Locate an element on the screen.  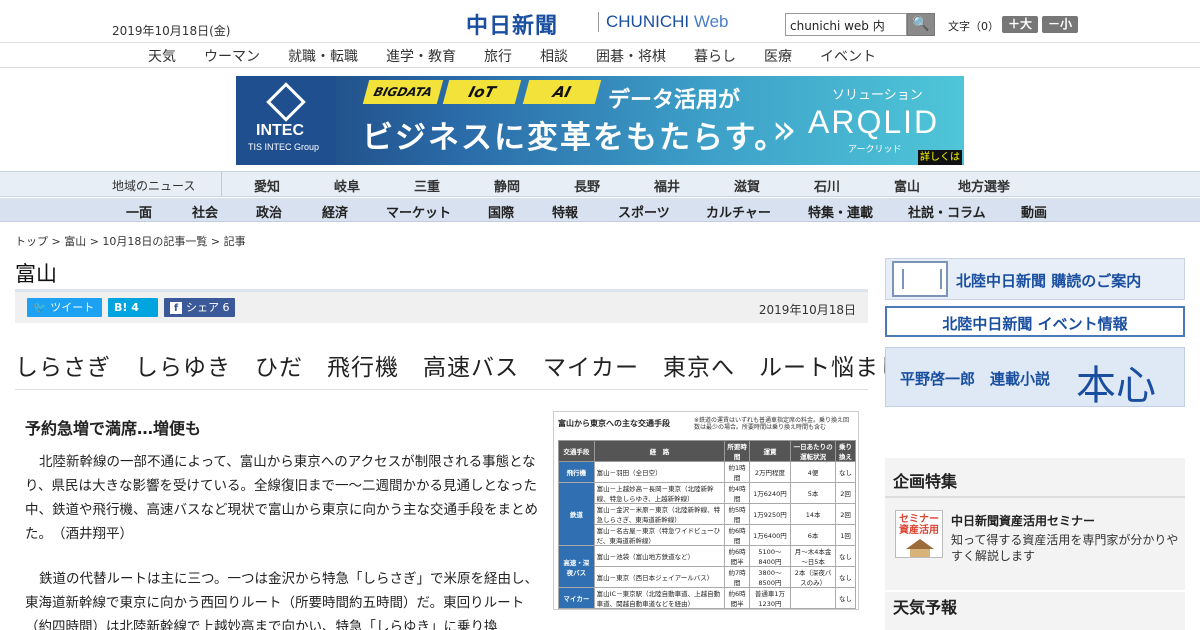
table-cell: 5本 is located at coordinates (813, 493).